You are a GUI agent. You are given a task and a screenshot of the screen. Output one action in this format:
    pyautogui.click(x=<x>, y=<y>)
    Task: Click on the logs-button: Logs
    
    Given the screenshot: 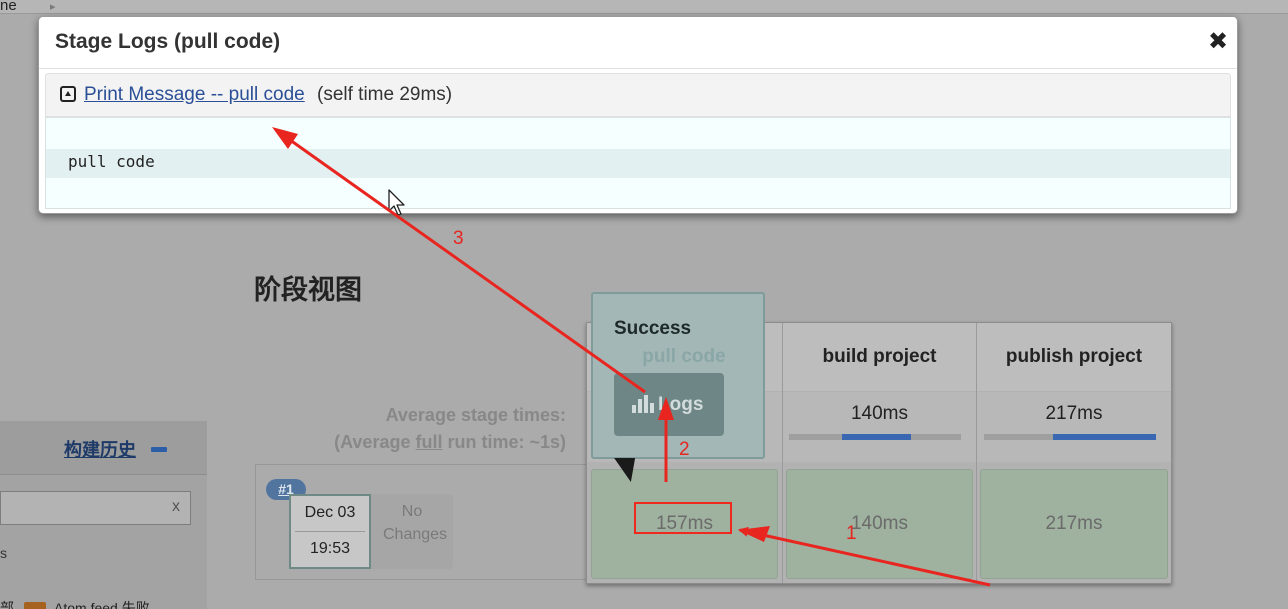 What is the action you would take?
    pyautogui.click(x=669, y=404)
    